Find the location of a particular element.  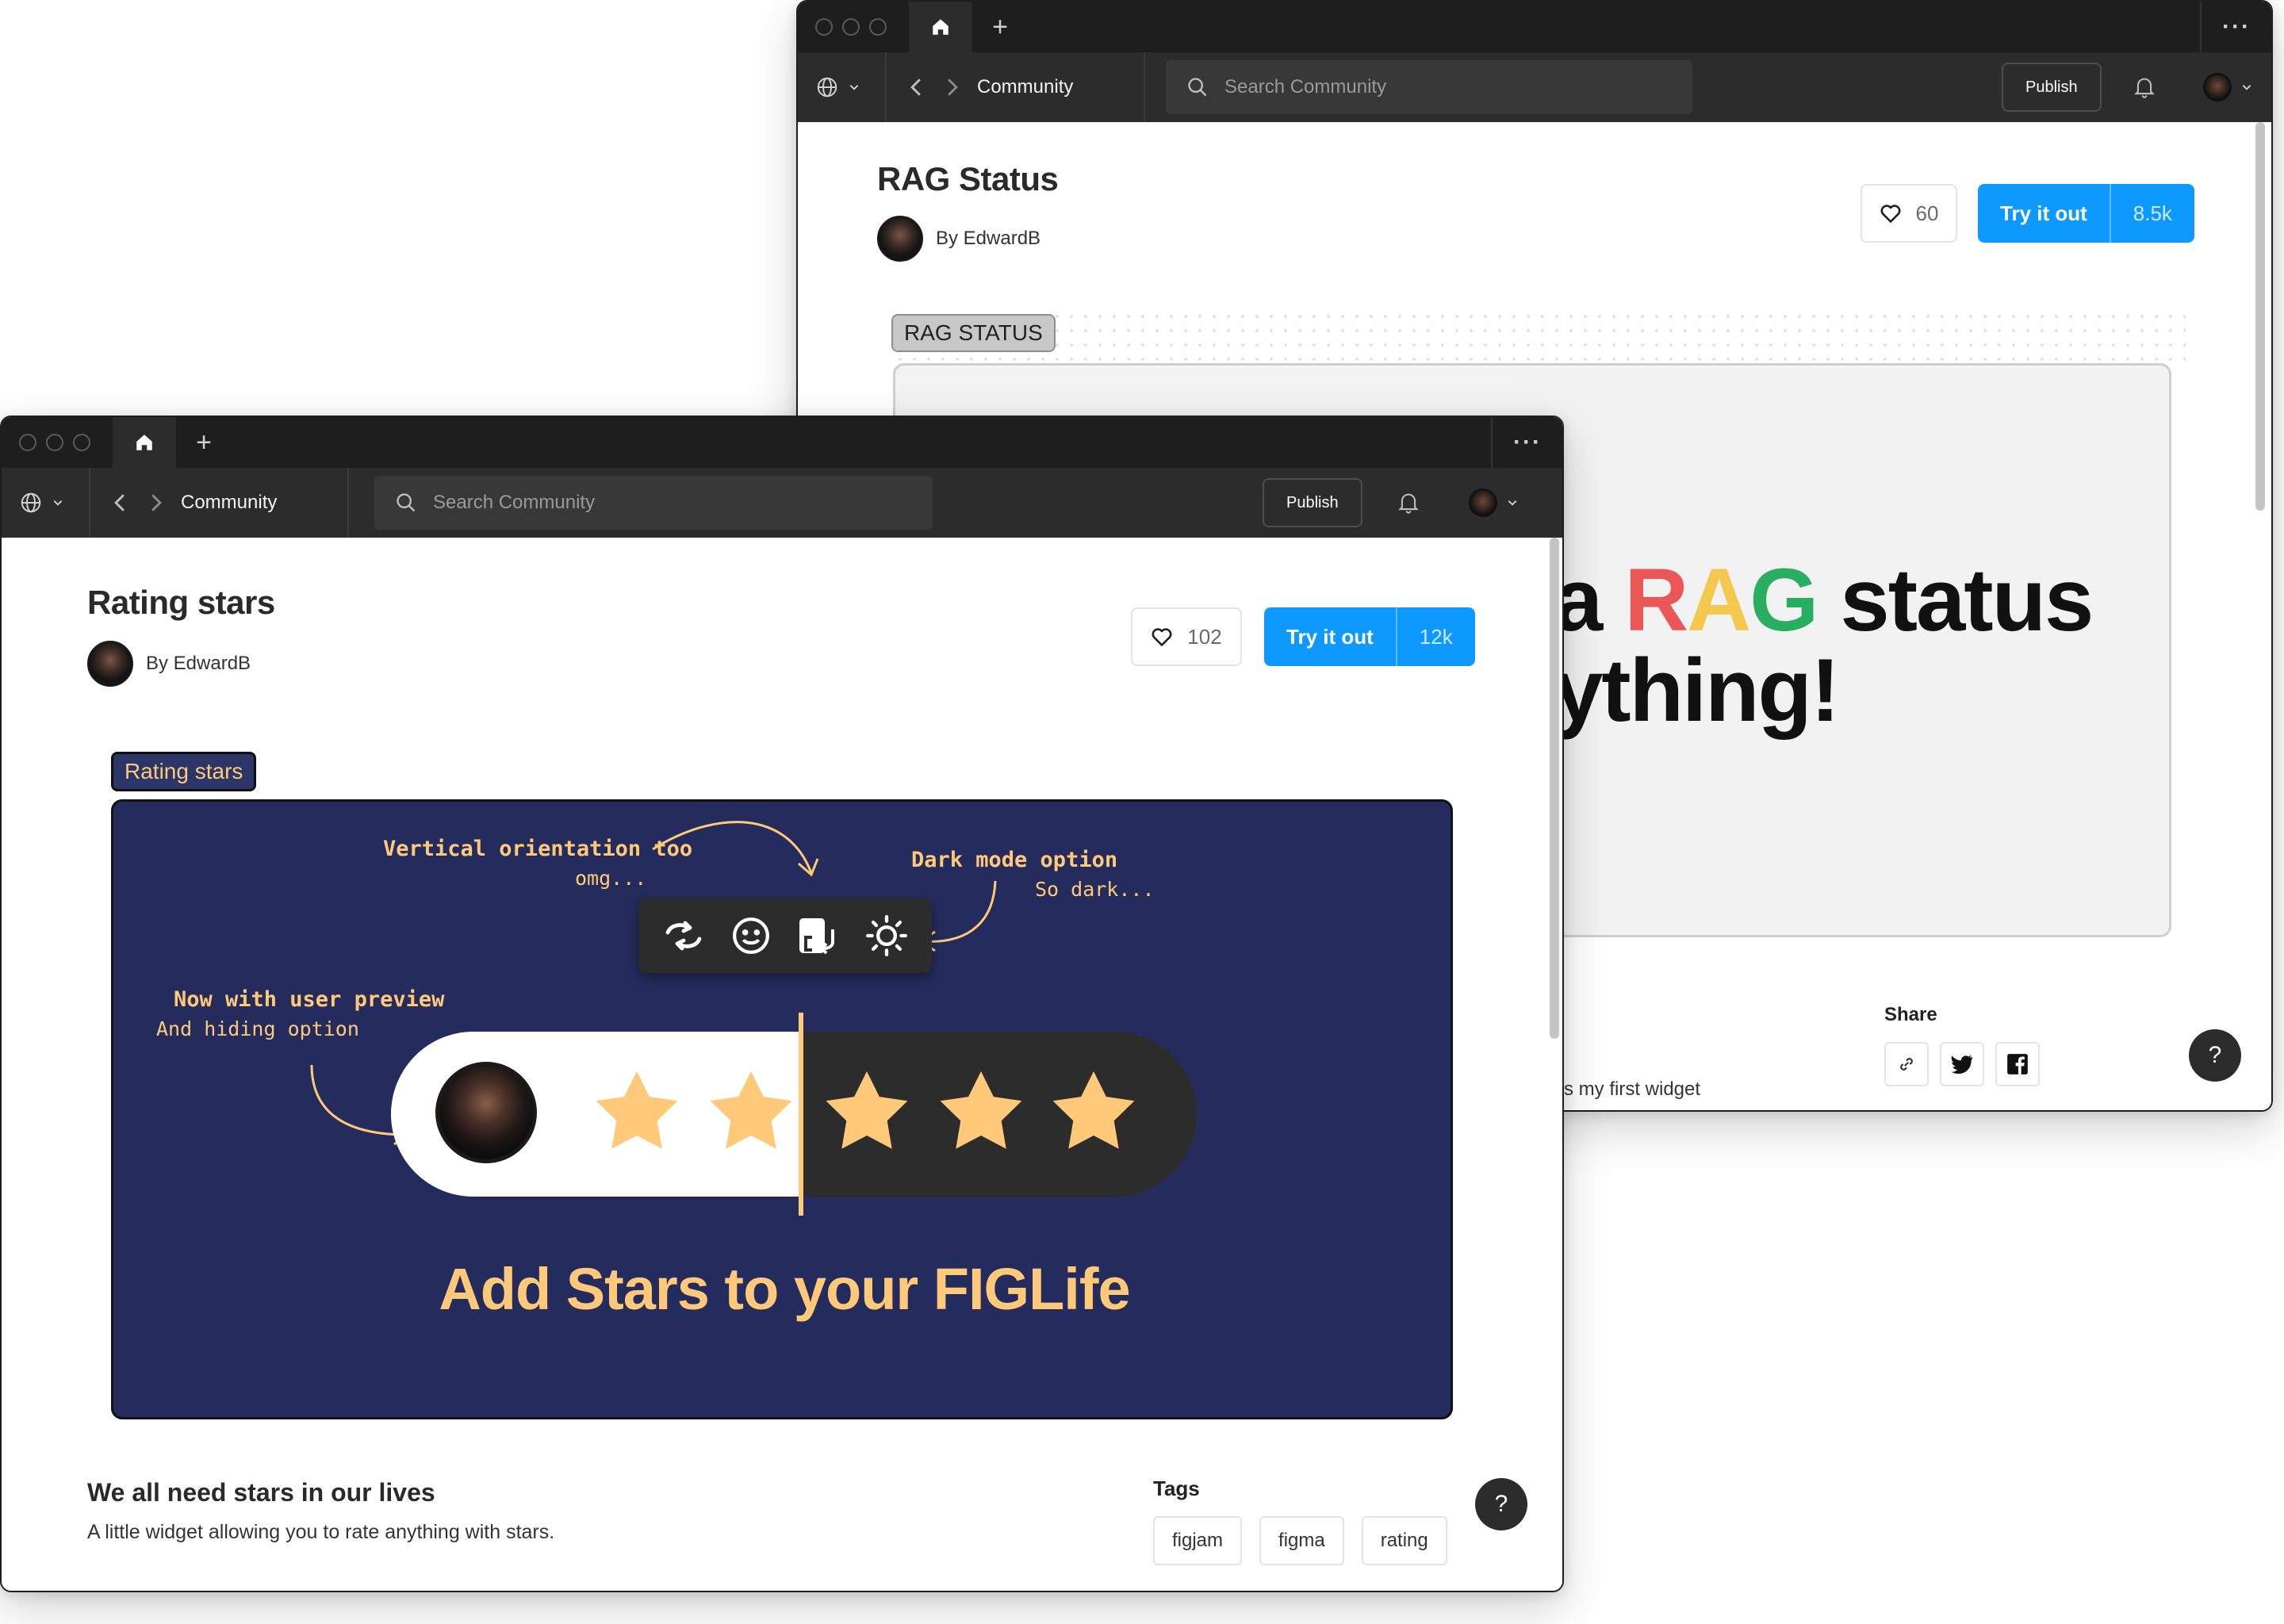

twitter-share-button is located at coordinates (1962, 1064).